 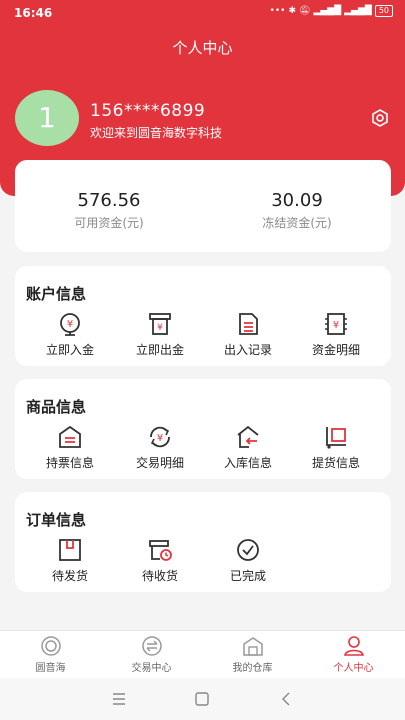 What do you see at coordinates (56, 520) in the screenshot?
I see `orders-section-title: 订单信息` at bounding box center [56, 520].